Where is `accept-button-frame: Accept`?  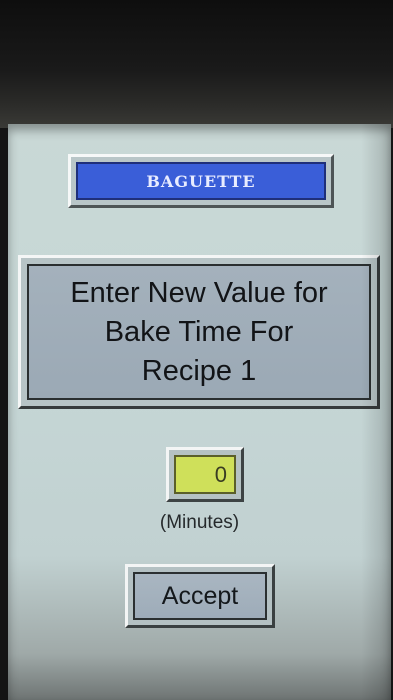 accept-button-frame: Accept is located at coordinates (200, 596).